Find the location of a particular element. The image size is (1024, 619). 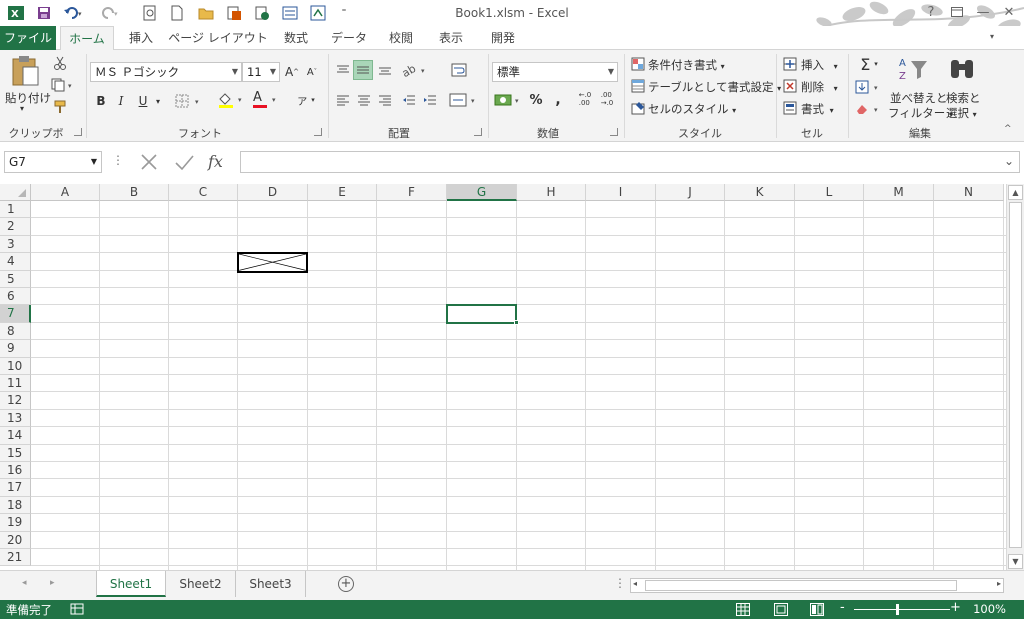

tab-formulas: 数式 is located at coordinates (296, 38).